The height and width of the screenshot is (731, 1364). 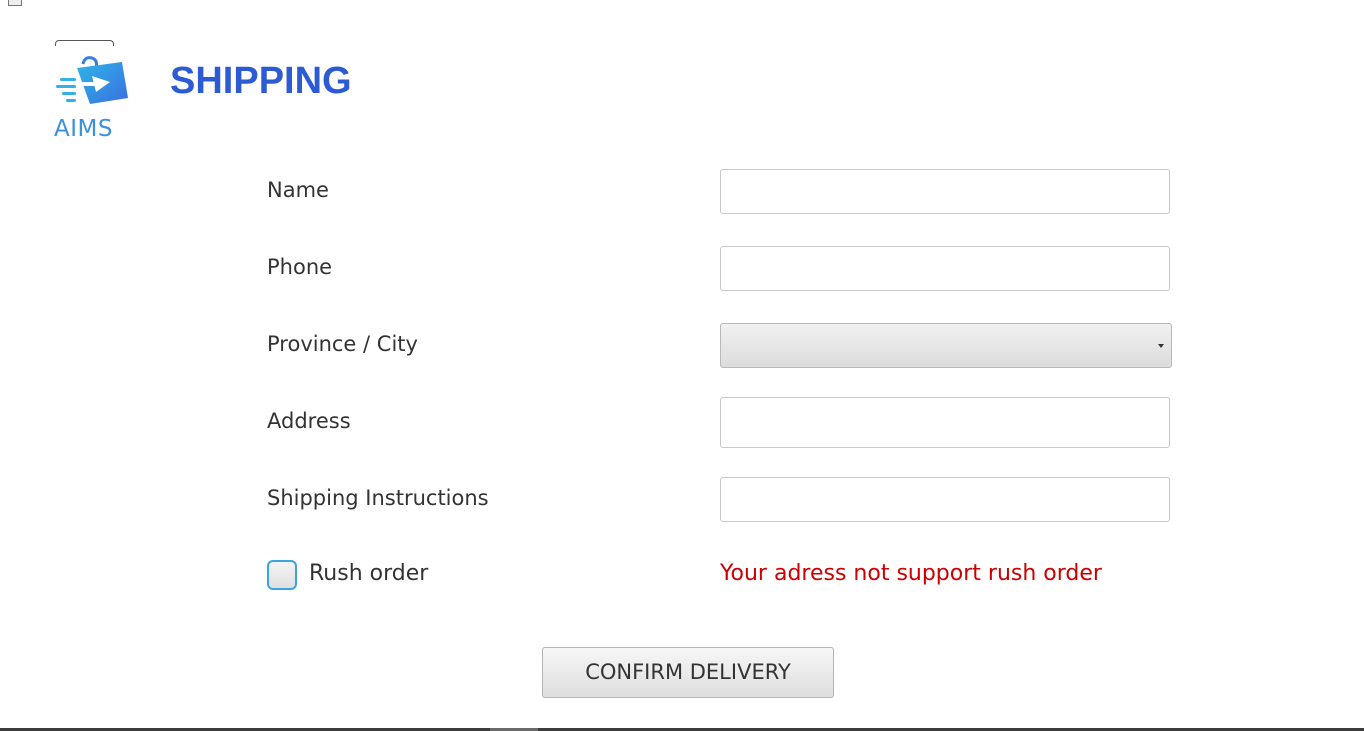 What do you see at coordinates (92, 80) in the screenshot?
I see `shopping-bag-arrow-icon` at bounding box center [92, 80].